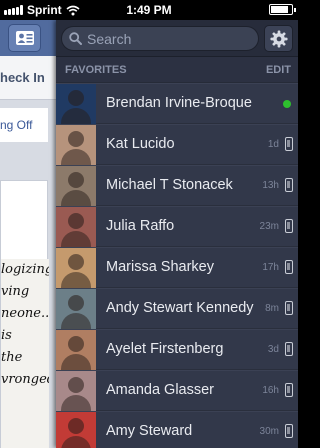  I want to click on contact-row: Kat Lucido 1d, so click(177, 144).